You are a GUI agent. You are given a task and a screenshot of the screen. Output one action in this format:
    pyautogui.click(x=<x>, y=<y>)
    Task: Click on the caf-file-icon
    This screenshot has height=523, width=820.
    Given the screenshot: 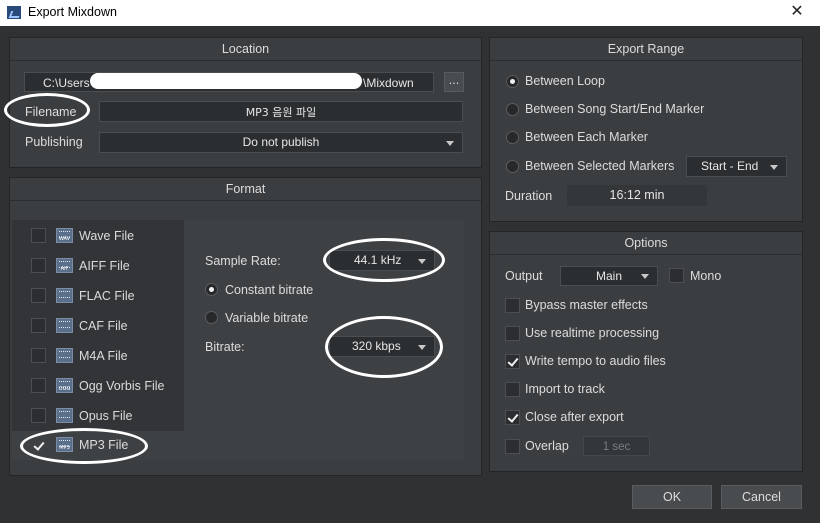 What is the action you would take?
    pyautogui.click(x=64, y=325)
    